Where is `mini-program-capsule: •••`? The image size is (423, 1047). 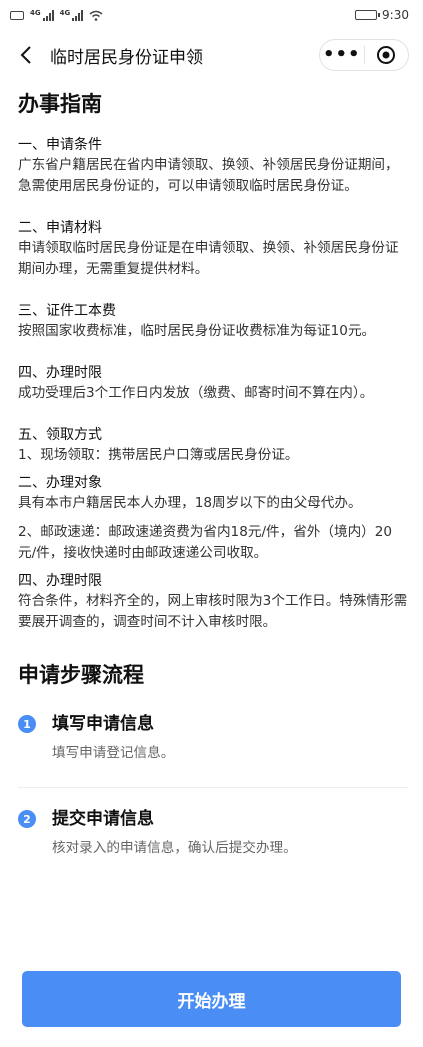
mini-program-capsule: ••• is located at coordinates (364, 55).